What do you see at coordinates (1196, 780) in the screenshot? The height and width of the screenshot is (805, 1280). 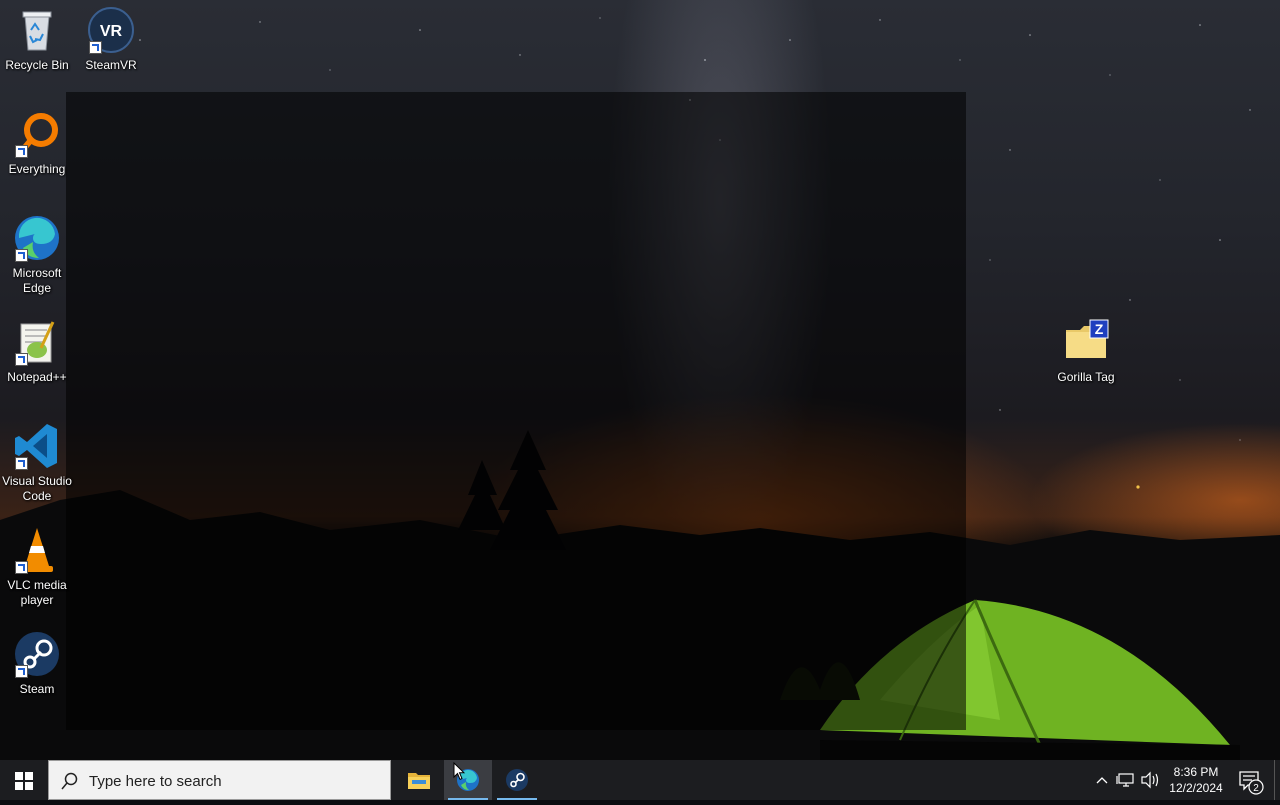 I see `taskbar-clock: 8:36 PM 12/2/2024` at bounding box center [1196, 780].